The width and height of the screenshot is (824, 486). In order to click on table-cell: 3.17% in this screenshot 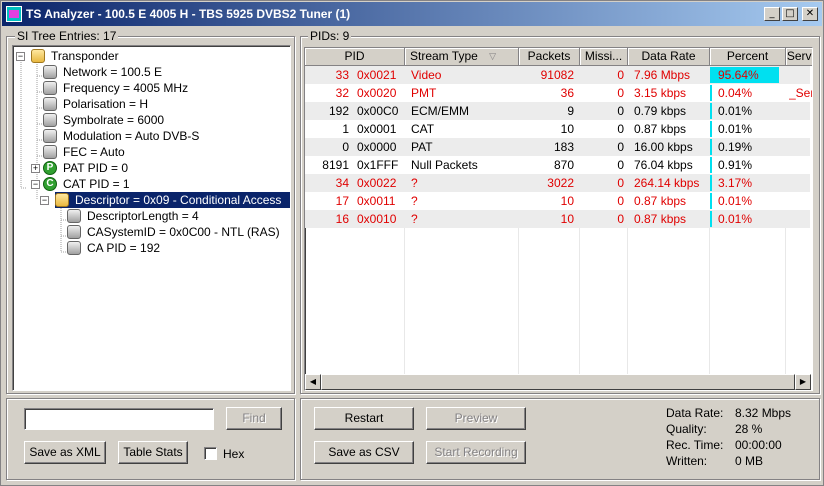, I will do `click(735, 183)`.